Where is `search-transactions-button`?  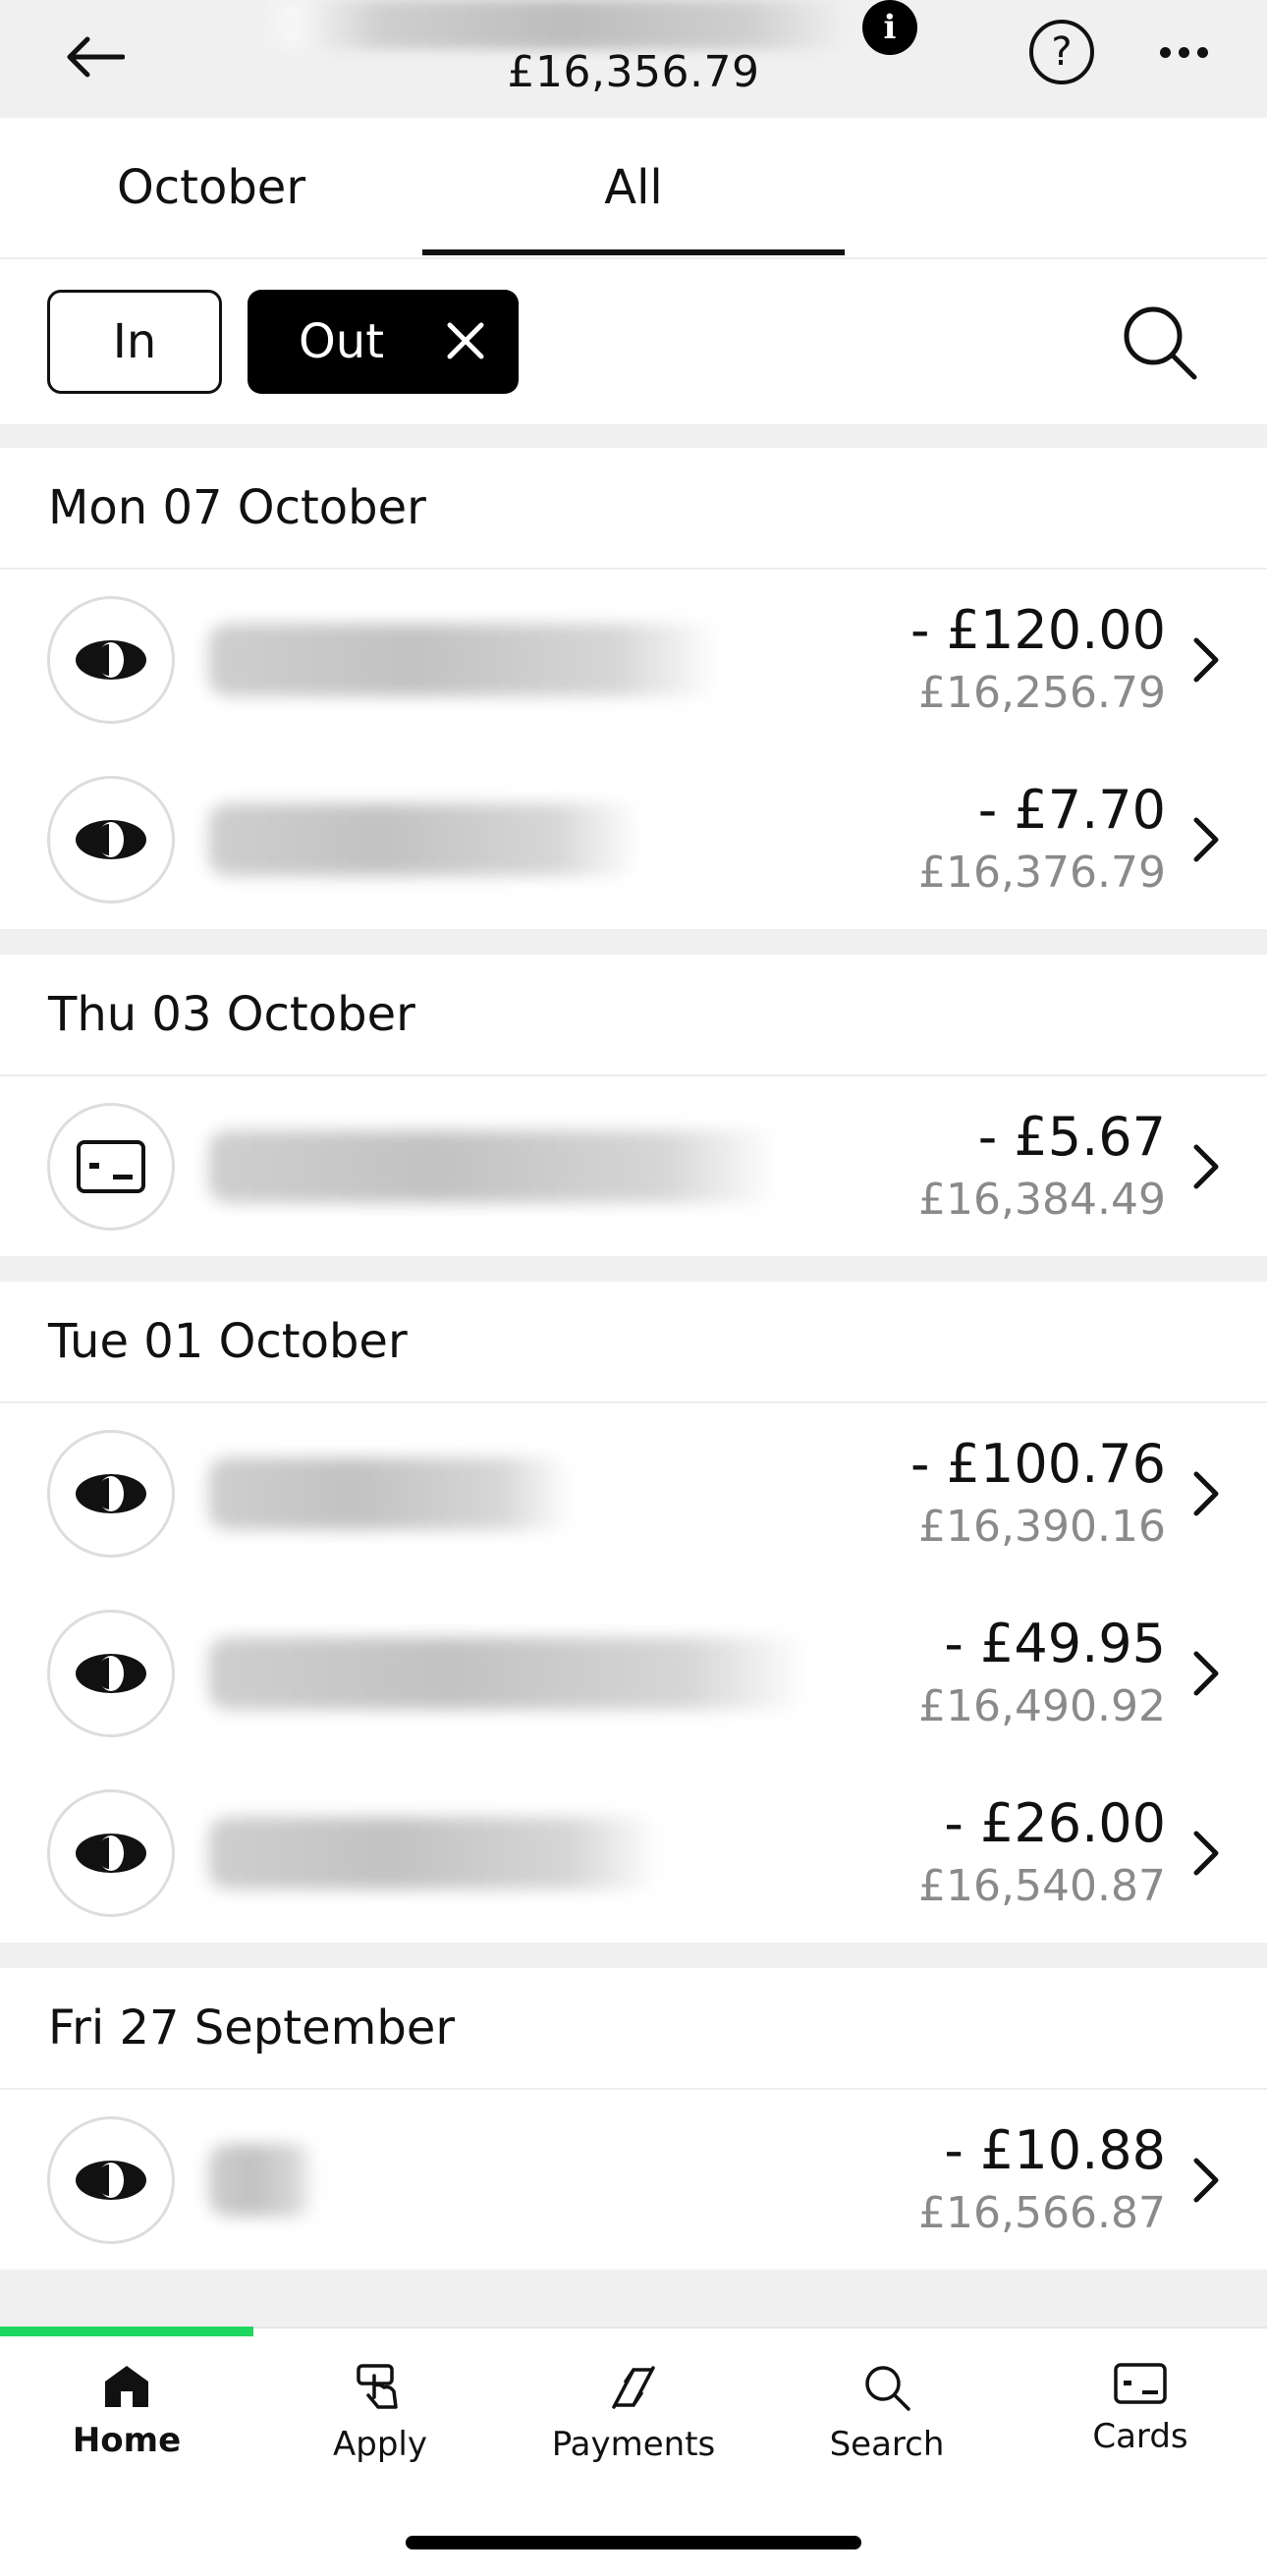
search-transactions-button is located at coordinates (1160, 343).